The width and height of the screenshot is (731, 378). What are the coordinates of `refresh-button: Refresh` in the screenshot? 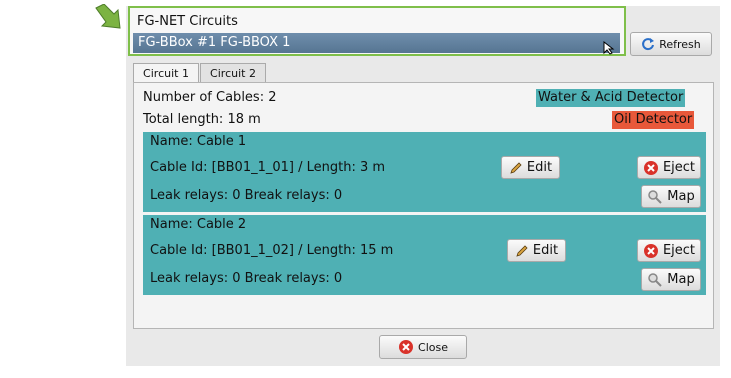 It's located at (671, 44).